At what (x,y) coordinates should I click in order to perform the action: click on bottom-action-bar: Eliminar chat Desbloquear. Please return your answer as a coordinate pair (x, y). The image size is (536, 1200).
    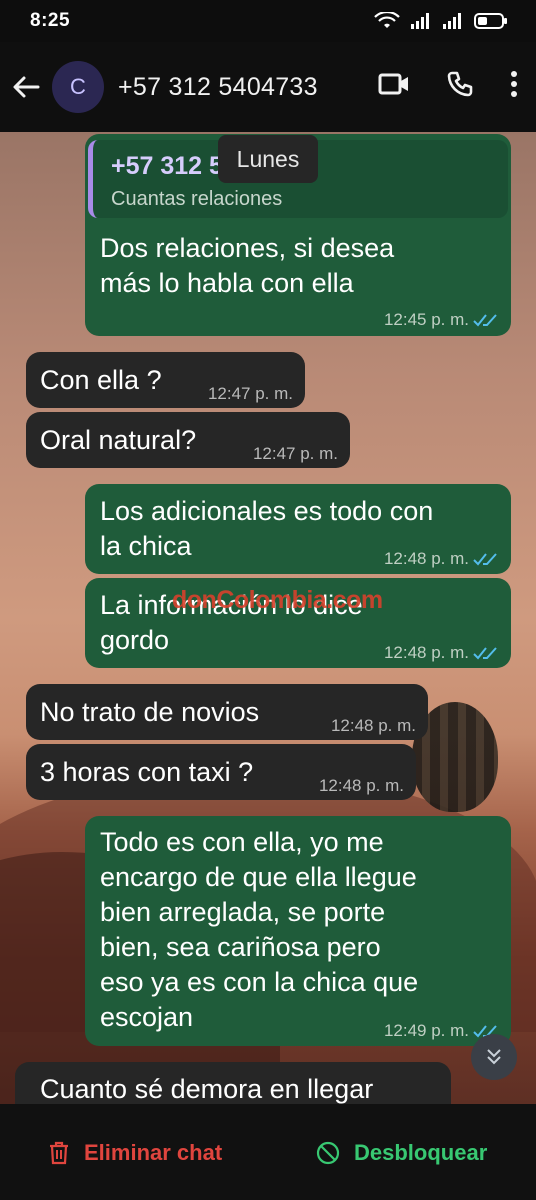
    Looking at the image, I should click on (268, 1152).